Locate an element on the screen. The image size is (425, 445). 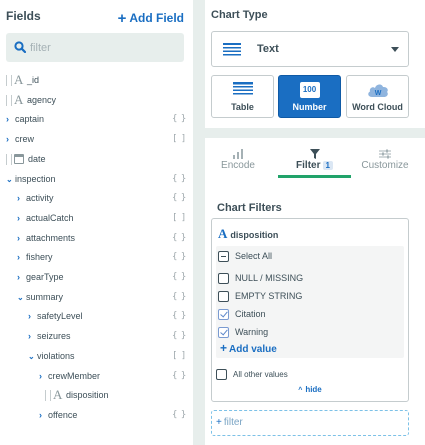
tab-customize: Customize is located at coordinates (385, 162).